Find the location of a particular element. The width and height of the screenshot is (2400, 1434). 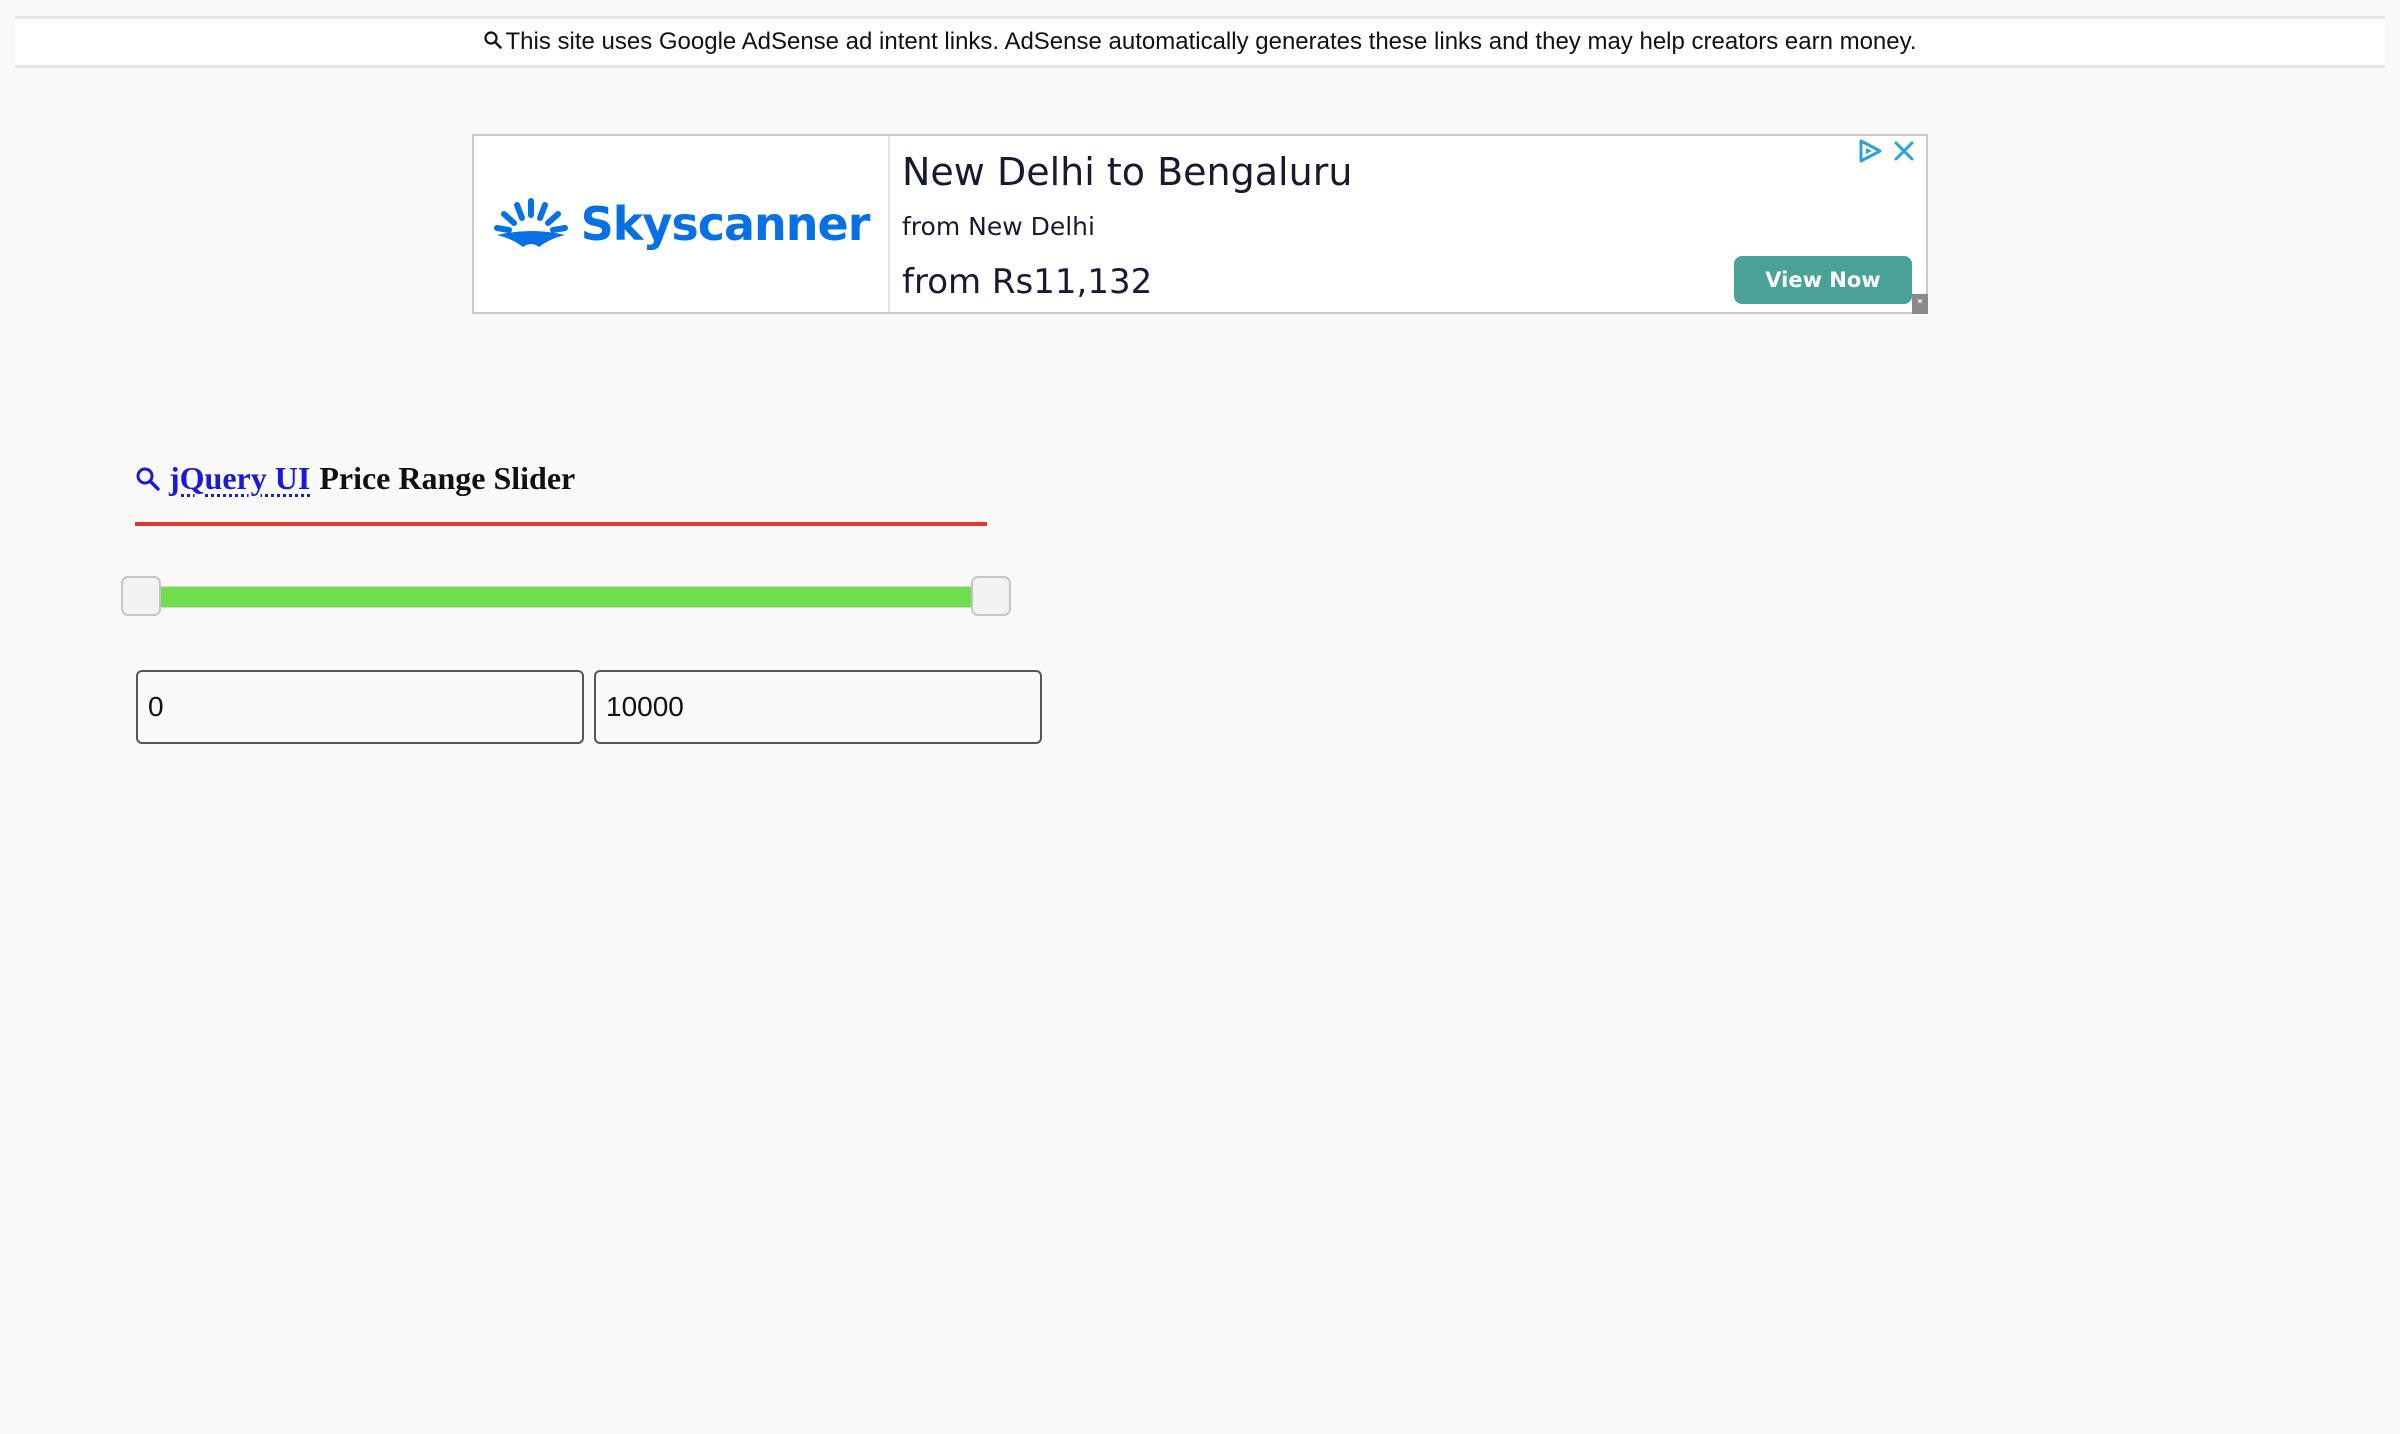

min-price-input is located at coordinates (360, 707).